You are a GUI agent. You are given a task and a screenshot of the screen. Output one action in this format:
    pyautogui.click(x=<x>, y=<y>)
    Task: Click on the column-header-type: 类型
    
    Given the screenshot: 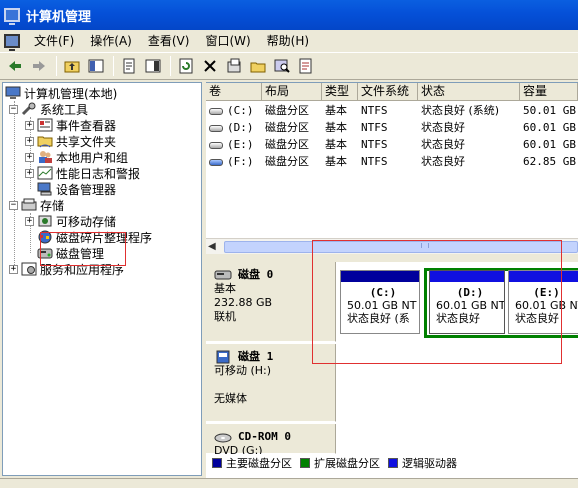 What is the action you would take?
    pyautogui.click(x=340, y=92)
    